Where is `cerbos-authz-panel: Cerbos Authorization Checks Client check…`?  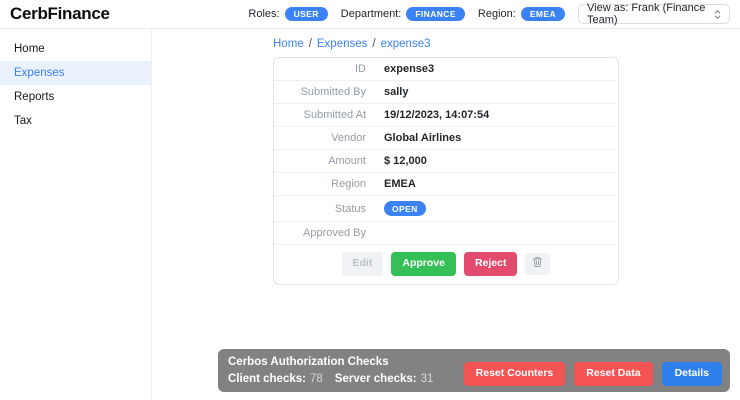
cerbos-authz-panel: Cerbos Authorization Checks Client check… is located at coordinates (474, 370).